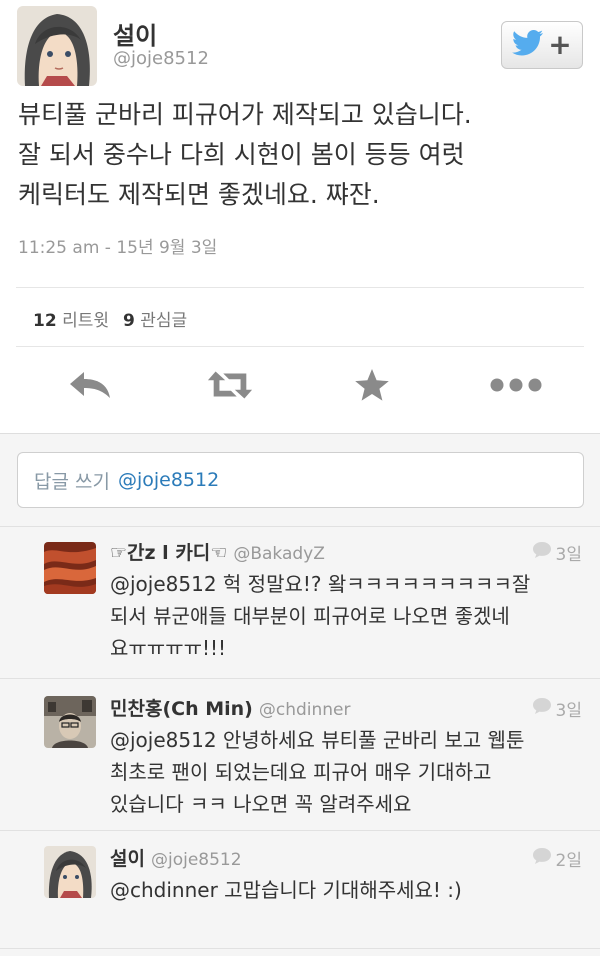  I want to click on reply-input: 답글 쓰기 @joje8512, so click(300, 480).